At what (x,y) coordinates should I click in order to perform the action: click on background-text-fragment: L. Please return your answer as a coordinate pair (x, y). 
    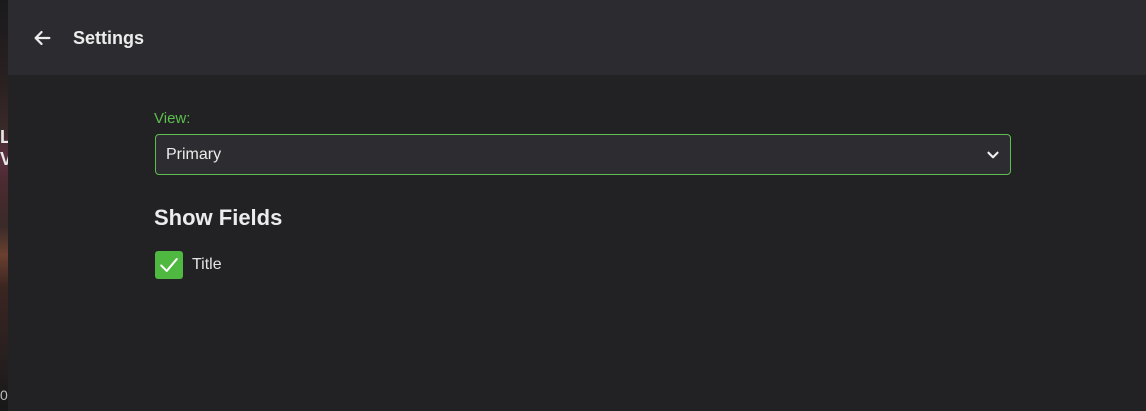
    Looking at the image, I should click on (4, 137).